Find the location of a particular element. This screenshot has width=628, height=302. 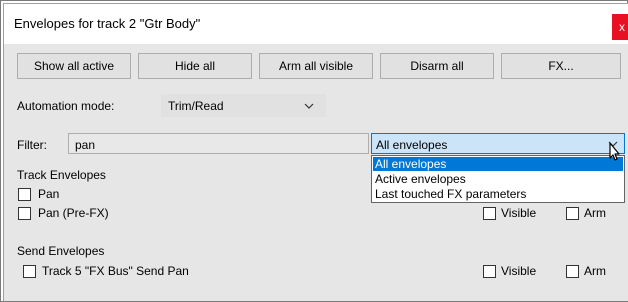

filter-value: pan is located at coordinates (85, 145).